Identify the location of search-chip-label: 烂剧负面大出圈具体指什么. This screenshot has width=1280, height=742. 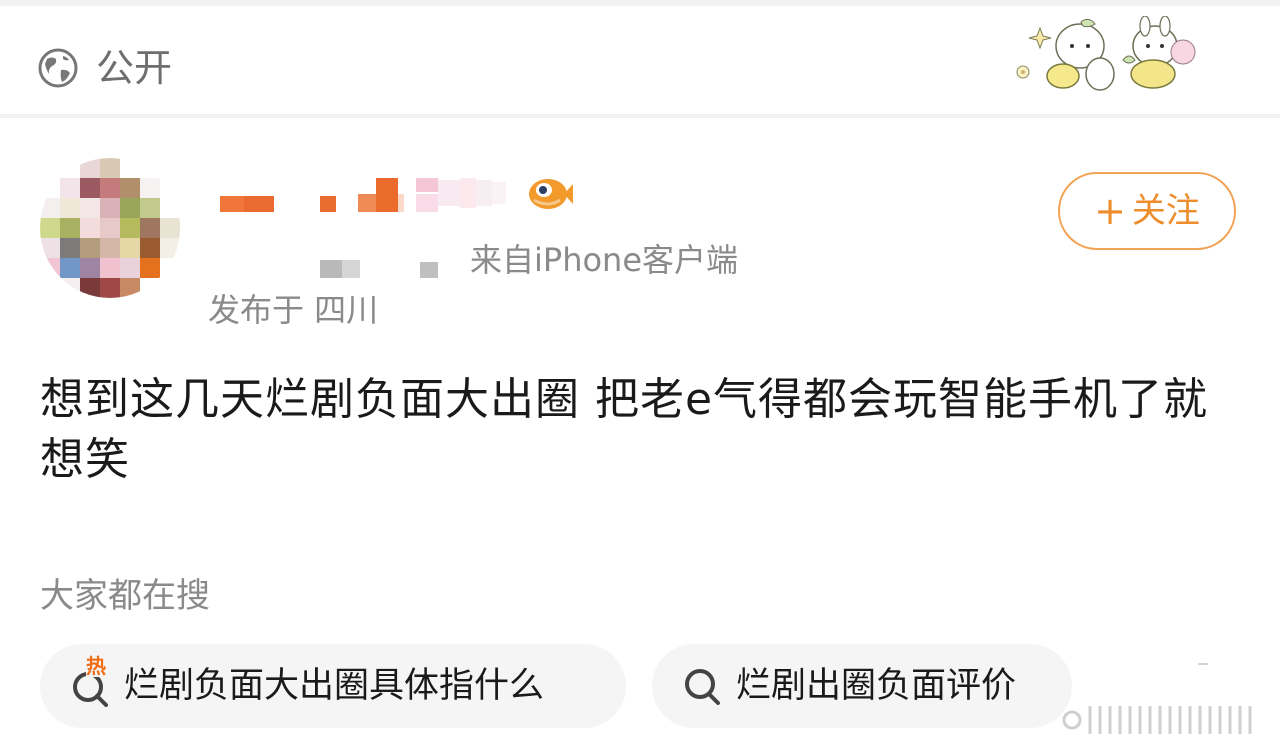
(334, 686).